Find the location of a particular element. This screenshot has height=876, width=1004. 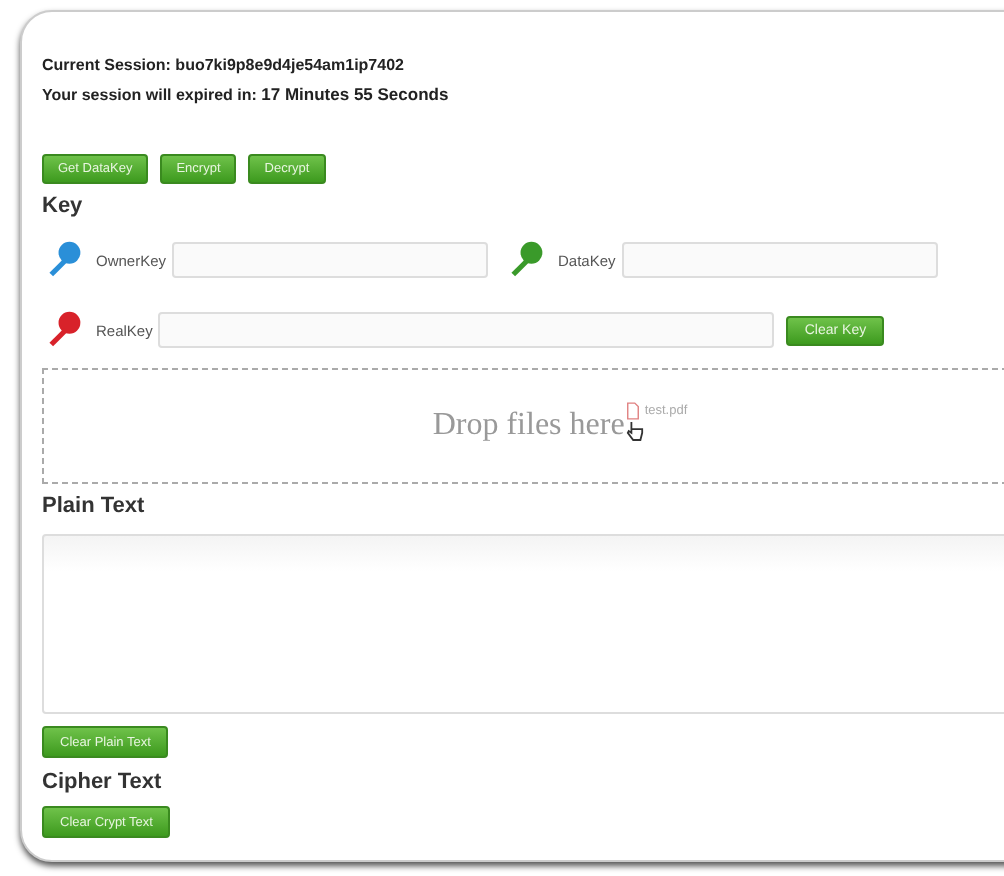

session-text: Current Session: buo7ki9p8e9d4je54am1ip7402 is located at coordinates (224, 66).